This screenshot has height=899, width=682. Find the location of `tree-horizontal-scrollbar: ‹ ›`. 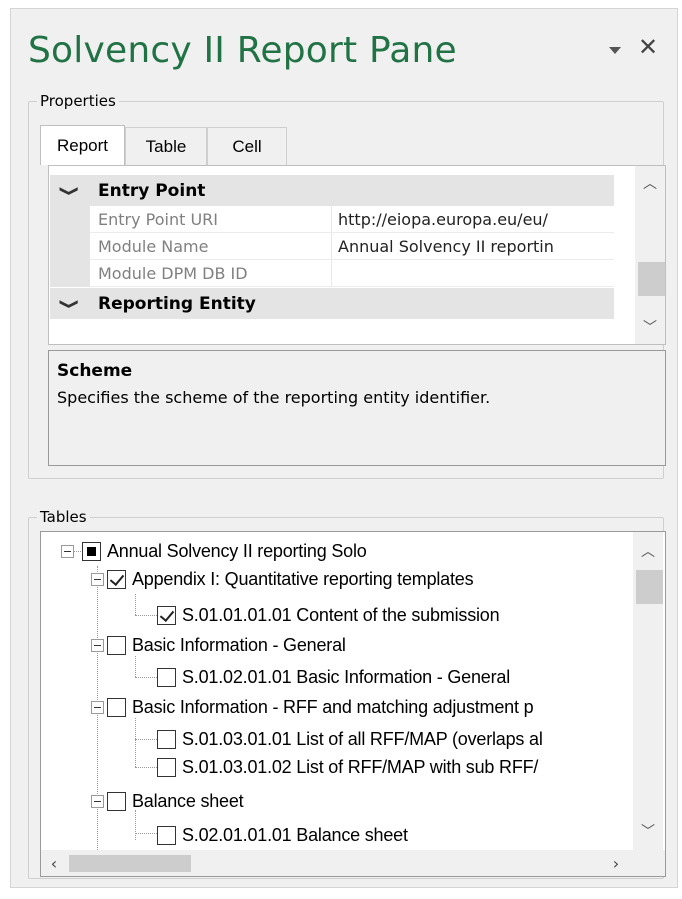

tree-horizontal-scrollbar: ‹ › is located at coordinates (353, 863).